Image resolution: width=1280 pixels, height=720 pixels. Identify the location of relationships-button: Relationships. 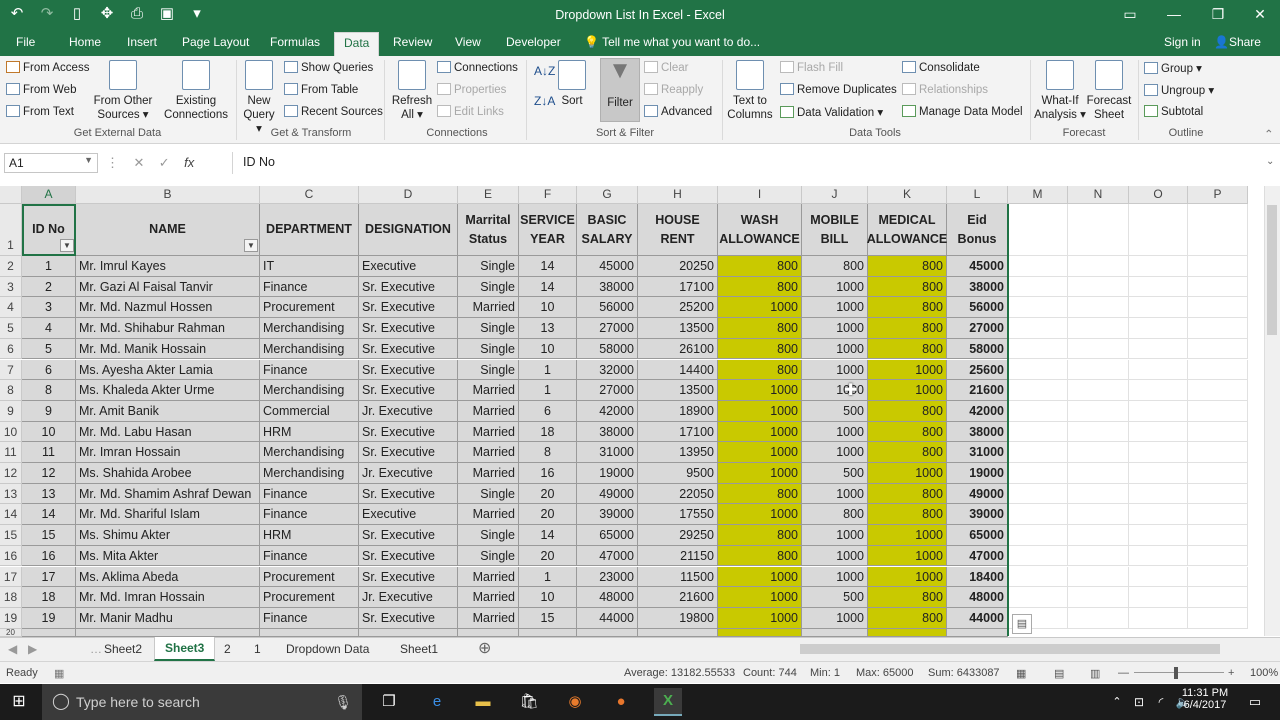
(945, 89).